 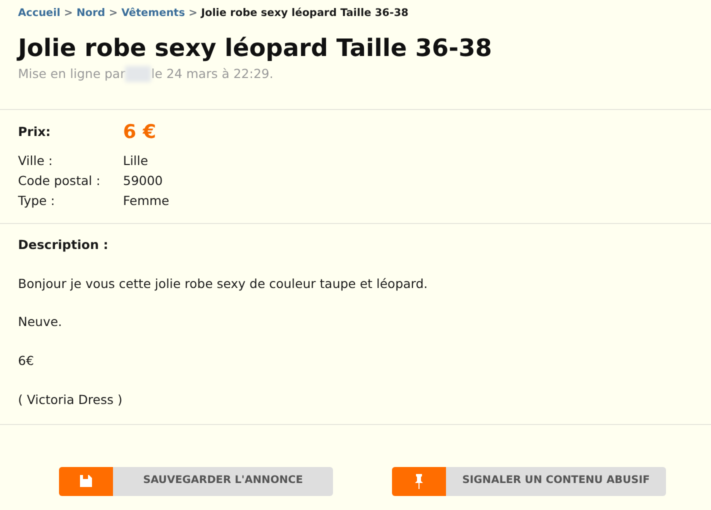 What do you see at coordinates (419, 481) in the screenshot?
I see `pushpin-icon` at bounding box center [419, 481].